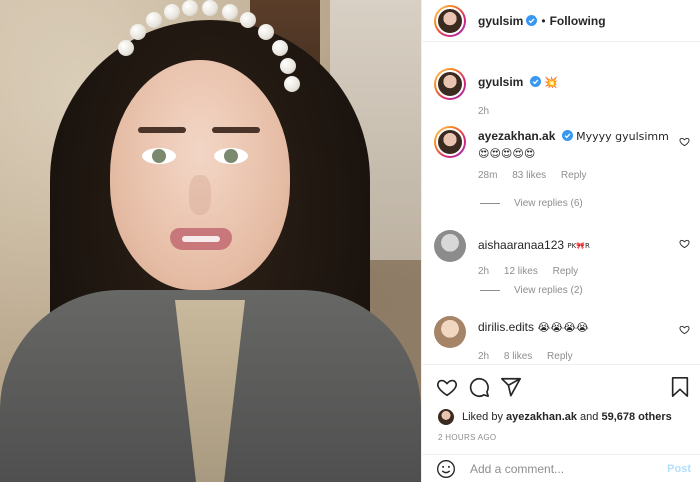 This screenshot has width=700, height=482. I want to click on likes-count: 59,678 others, so click(636, 417).